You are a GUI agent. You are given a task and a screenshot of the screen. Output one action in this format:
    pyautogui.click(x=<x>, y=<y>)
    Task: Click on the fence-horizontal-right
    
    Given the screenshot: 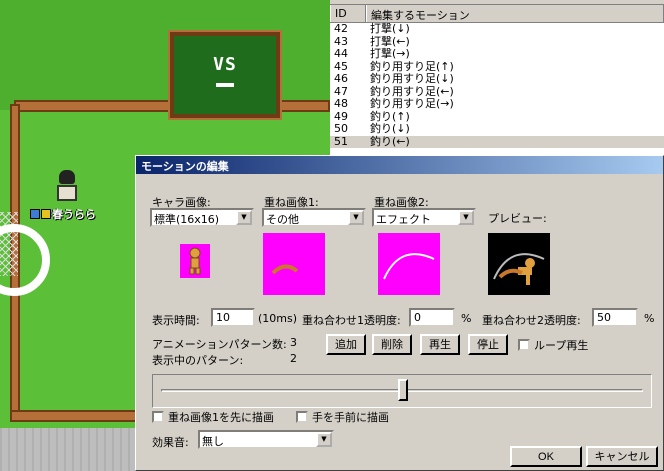 What is the action you would take?
    pyautogui.click(x=304, y=106)
    